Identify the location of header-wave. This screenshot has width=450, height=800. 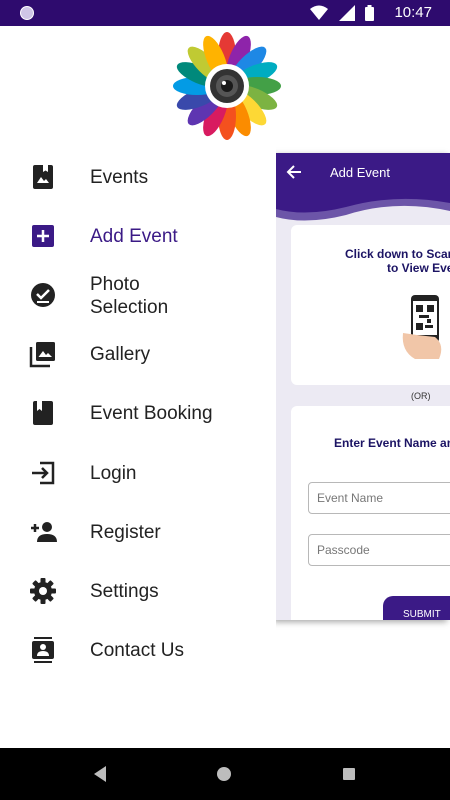
(363, 210).